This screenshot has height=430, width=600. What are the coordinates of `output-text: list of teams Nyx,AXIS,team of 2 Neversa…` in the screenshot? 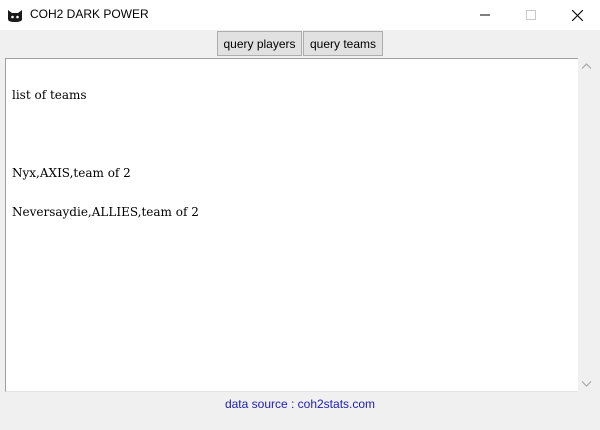 It's located at (105, 154).